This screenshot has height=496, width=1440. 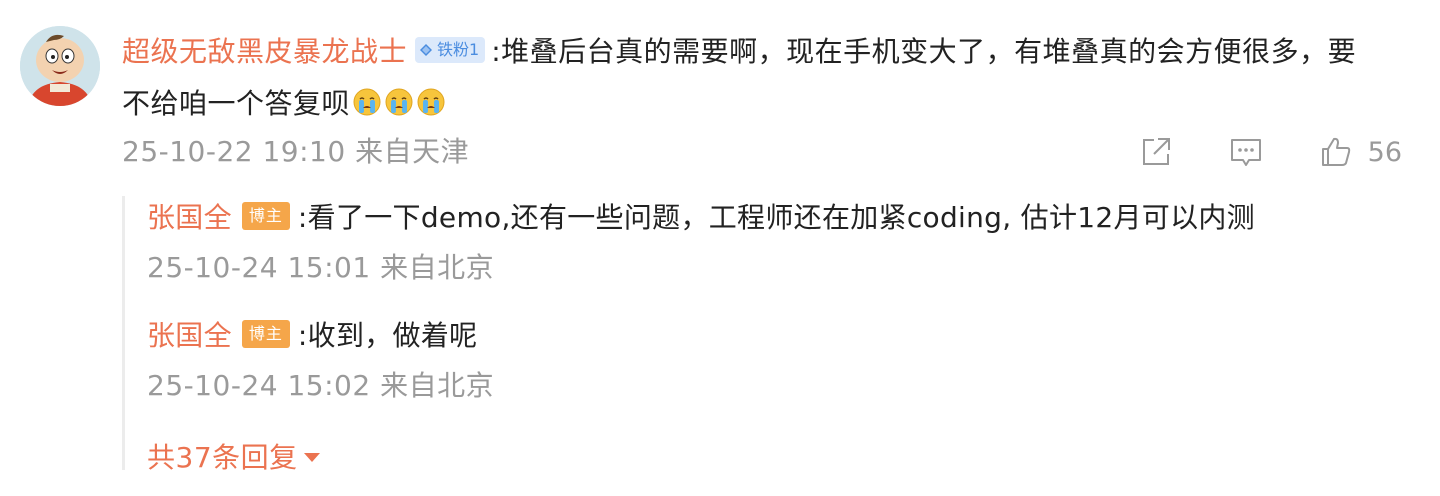 I want to click on reply-meta: 25-10-24 15:01 来自北京, so click(x=320, y=268).